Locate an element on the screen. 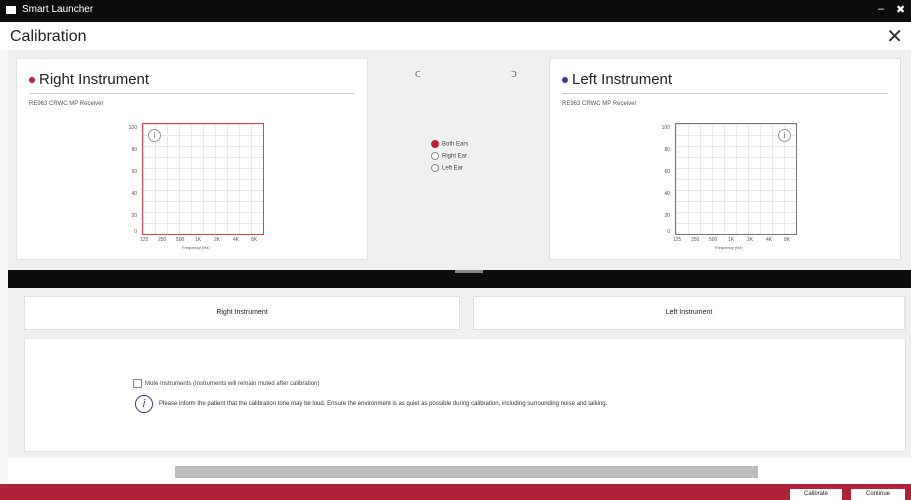  left-ytick: 0 is located at coordinates (668, 232).